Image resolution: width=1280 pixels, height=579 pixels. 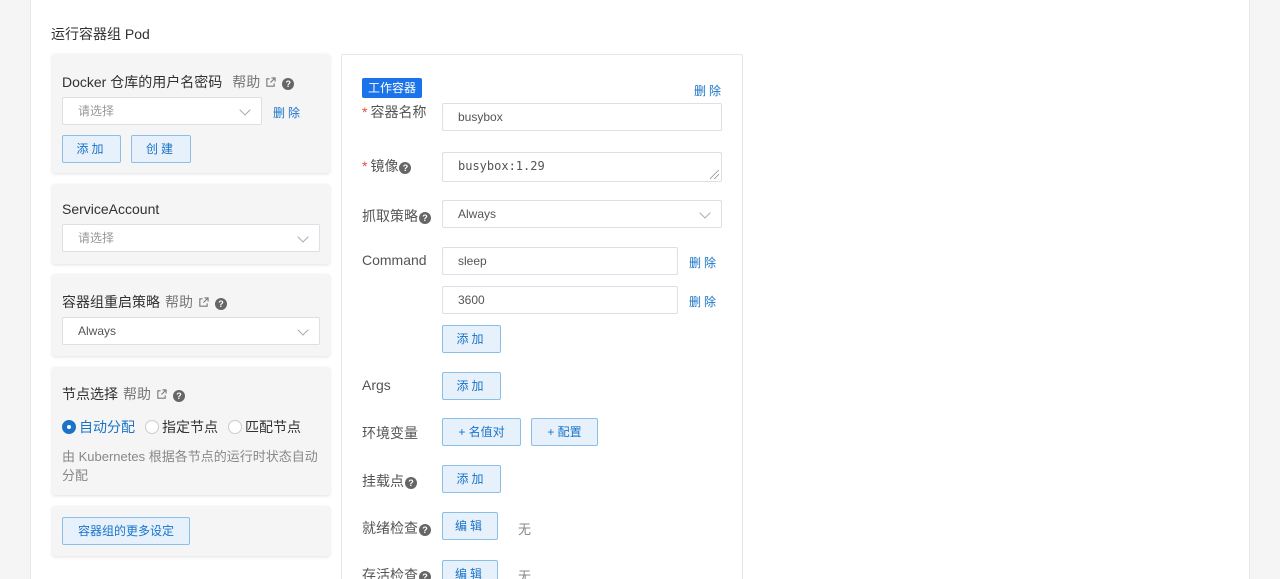 What do you see at coordinates (471, 386) in the screenshot?
I see `args-add-button: 添加` at bounding box center [471, 386].